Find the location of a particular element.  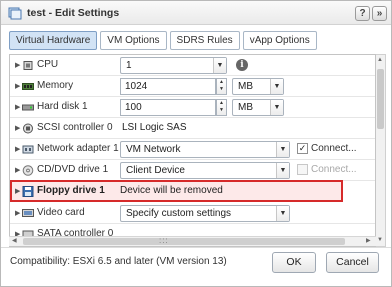

title-bar: test - Edit Settings ? » is located at coordinates (196, 13).